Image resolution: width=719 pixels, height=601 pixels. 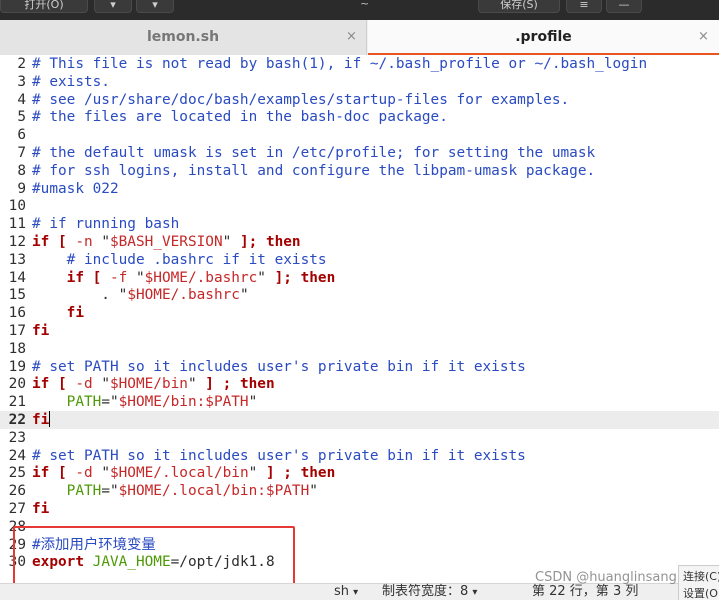 What do you see at coordinates (359, 313) in the screenshot?
I see `code-line: 16 fi` at bounding box center [359, 313].